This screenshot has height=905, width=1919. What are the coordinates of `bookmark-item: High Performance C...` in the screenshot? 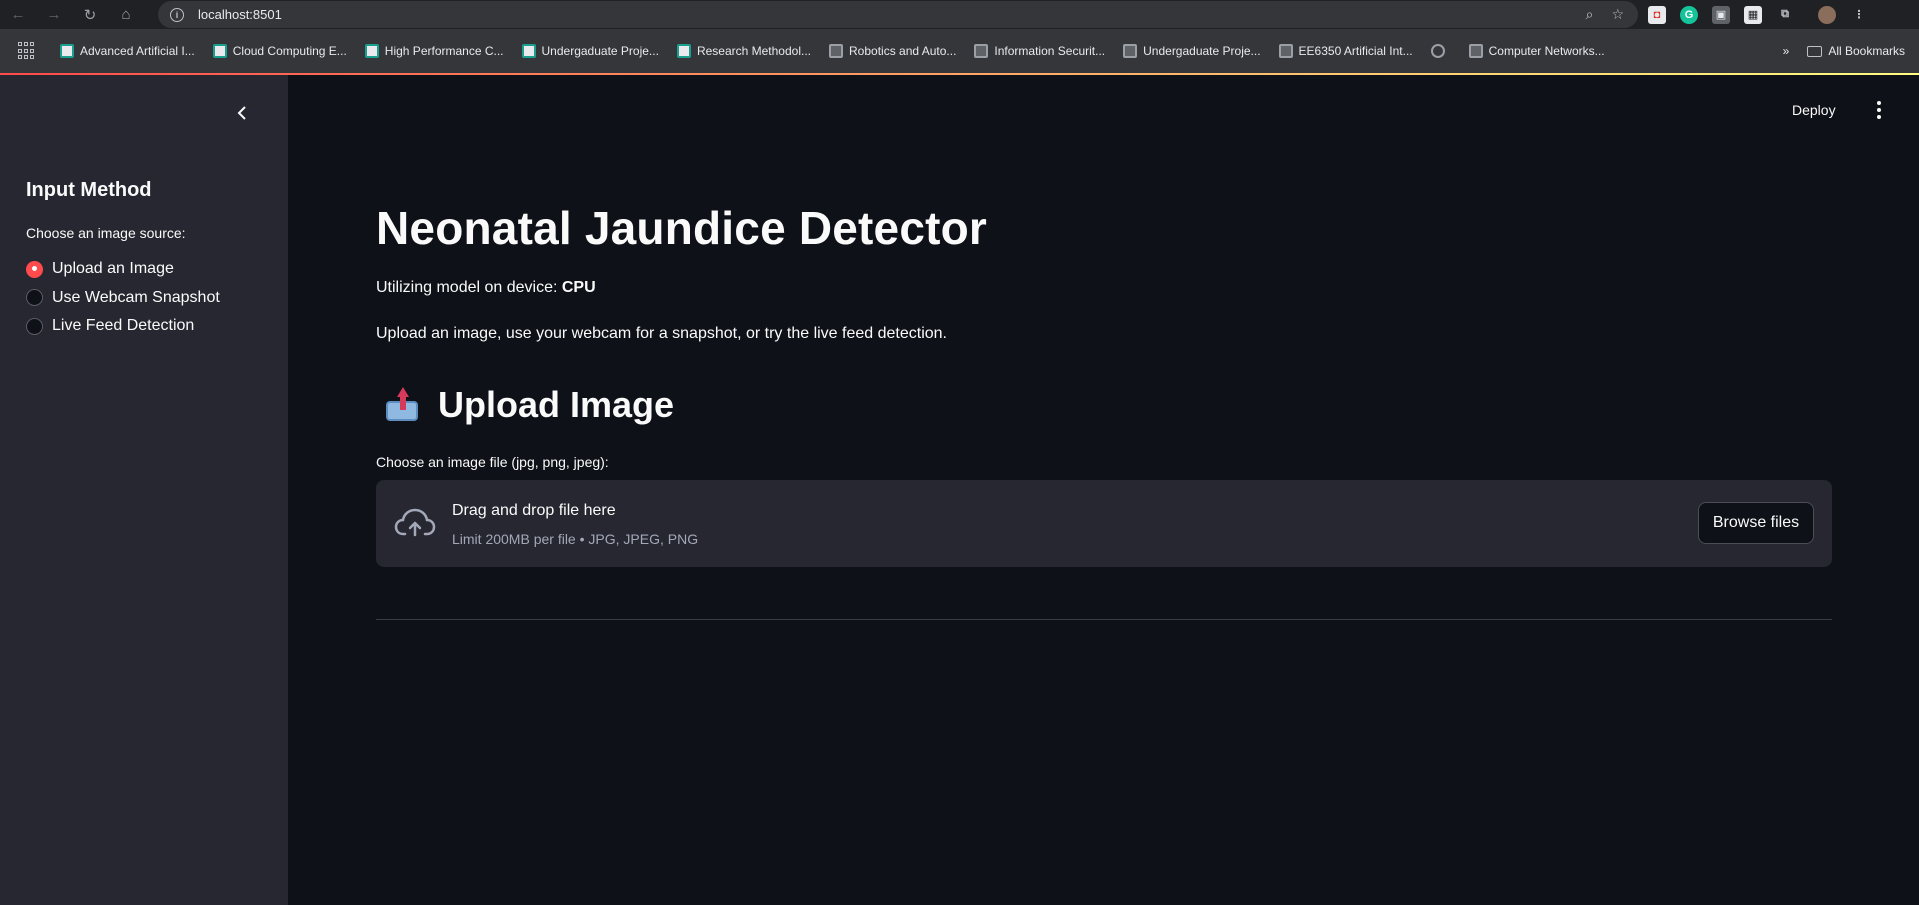 It's located at (434, 51).